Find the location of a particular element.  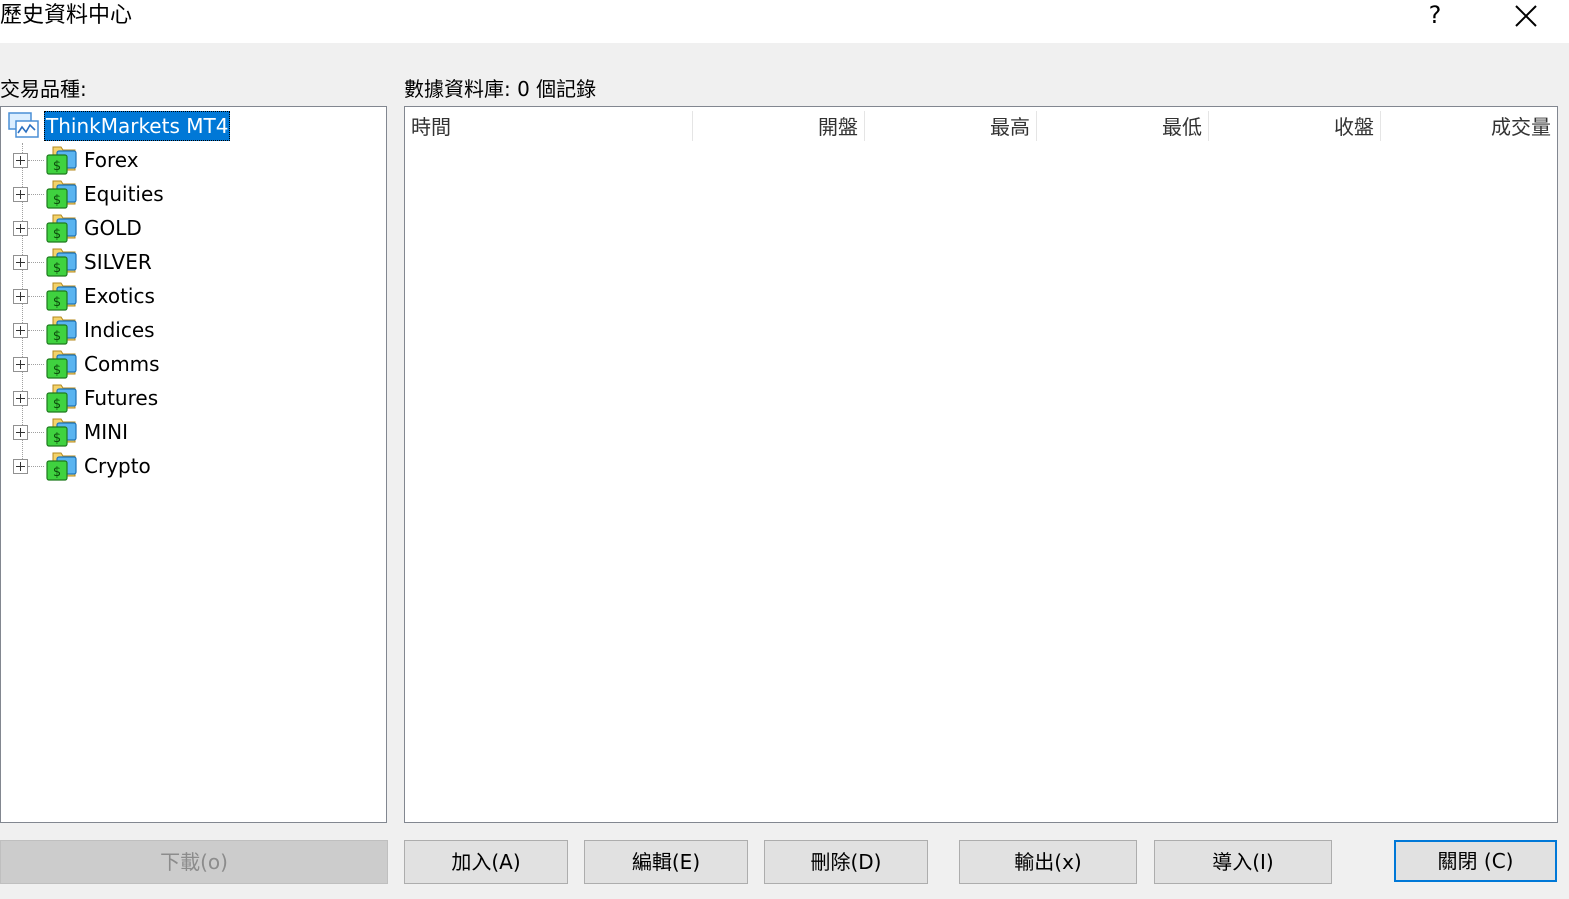

delete-button: 刪除(D) is located at coordinates (846, 862).